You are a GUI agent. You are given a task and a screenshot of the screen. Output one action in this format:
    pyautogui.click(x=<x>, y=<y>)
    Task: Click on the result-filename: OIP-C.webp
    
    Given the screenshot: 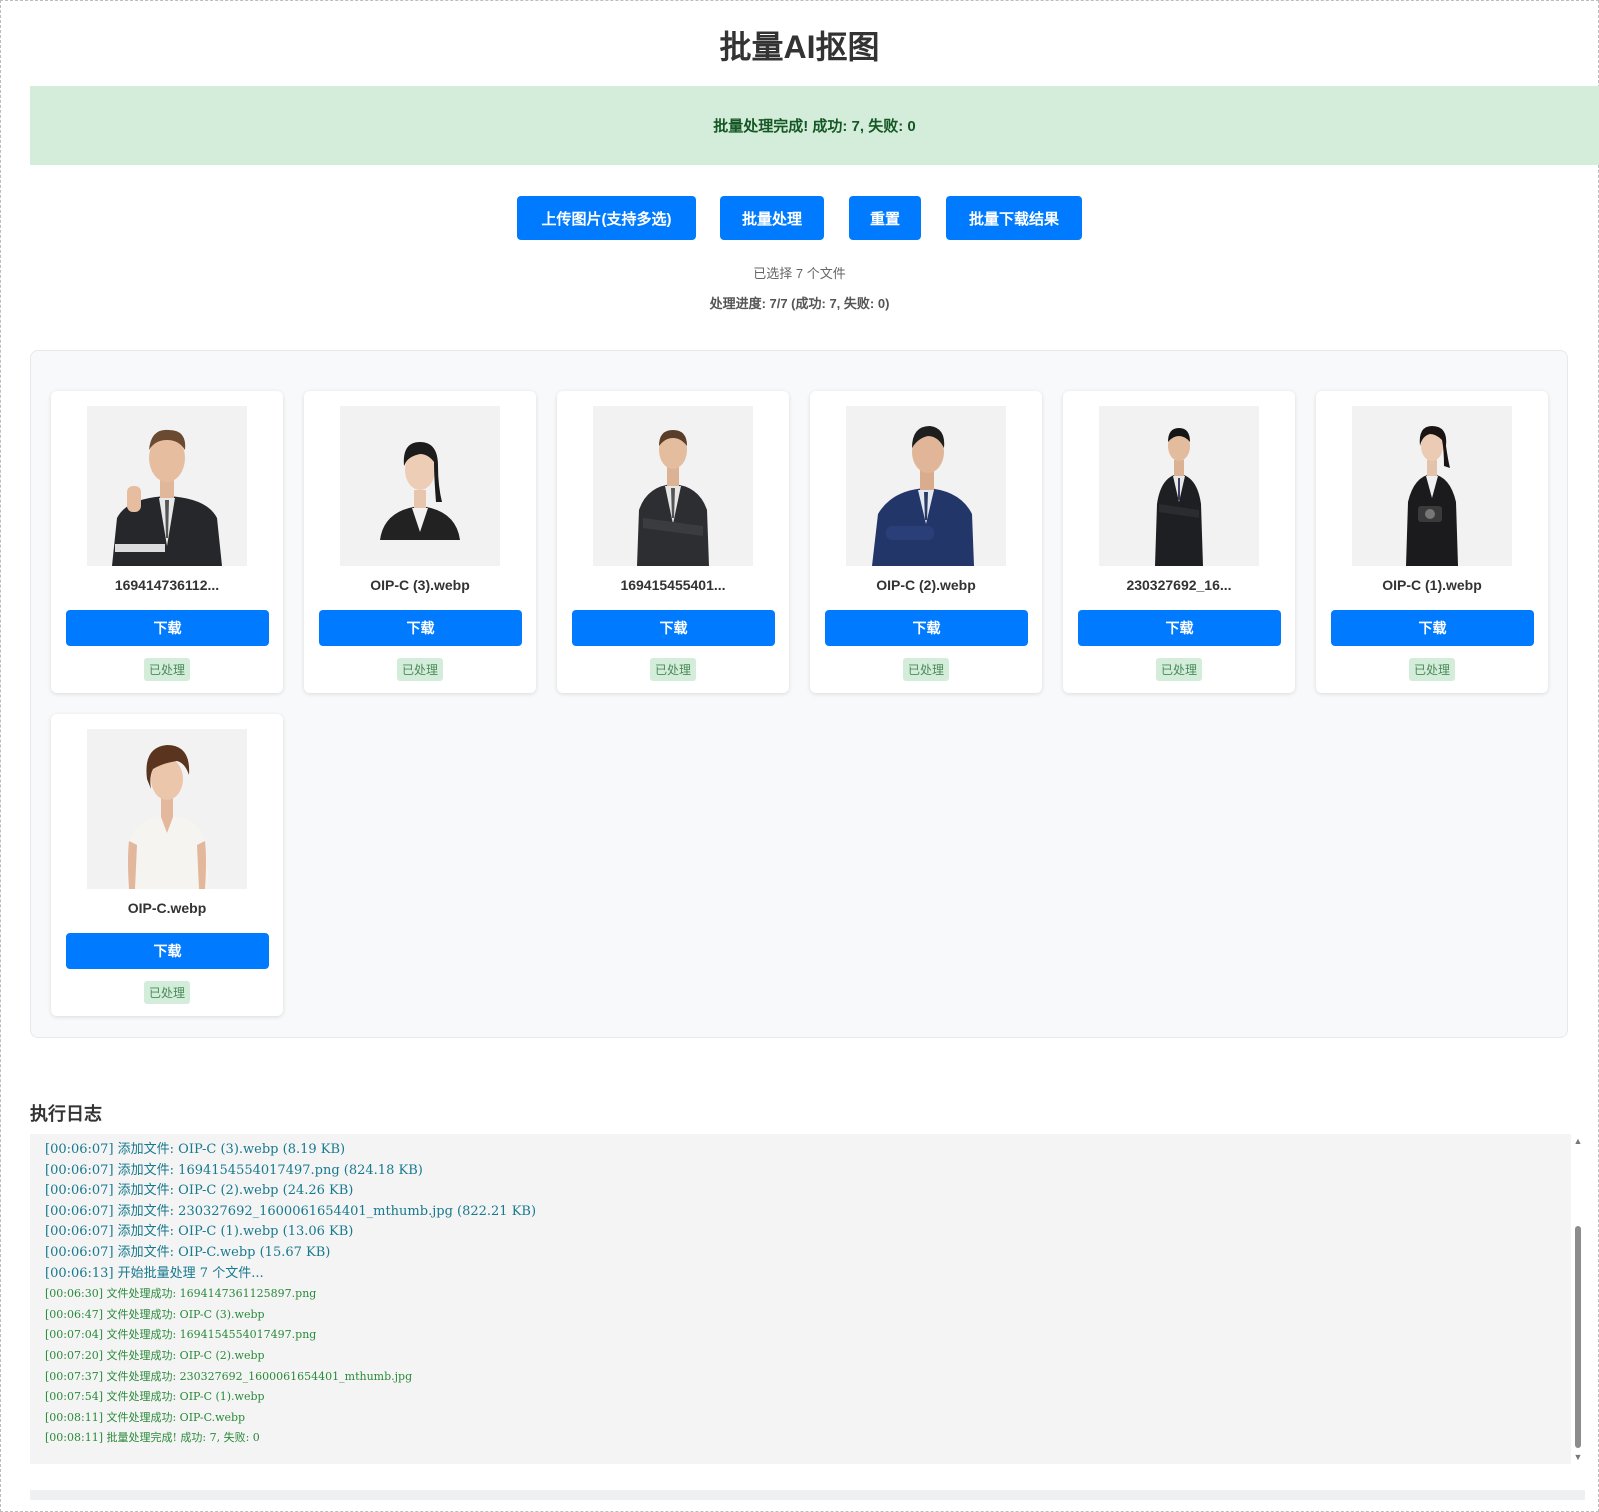 What is the action you would take?
    pyautogui.click(x=167, y=908)
    